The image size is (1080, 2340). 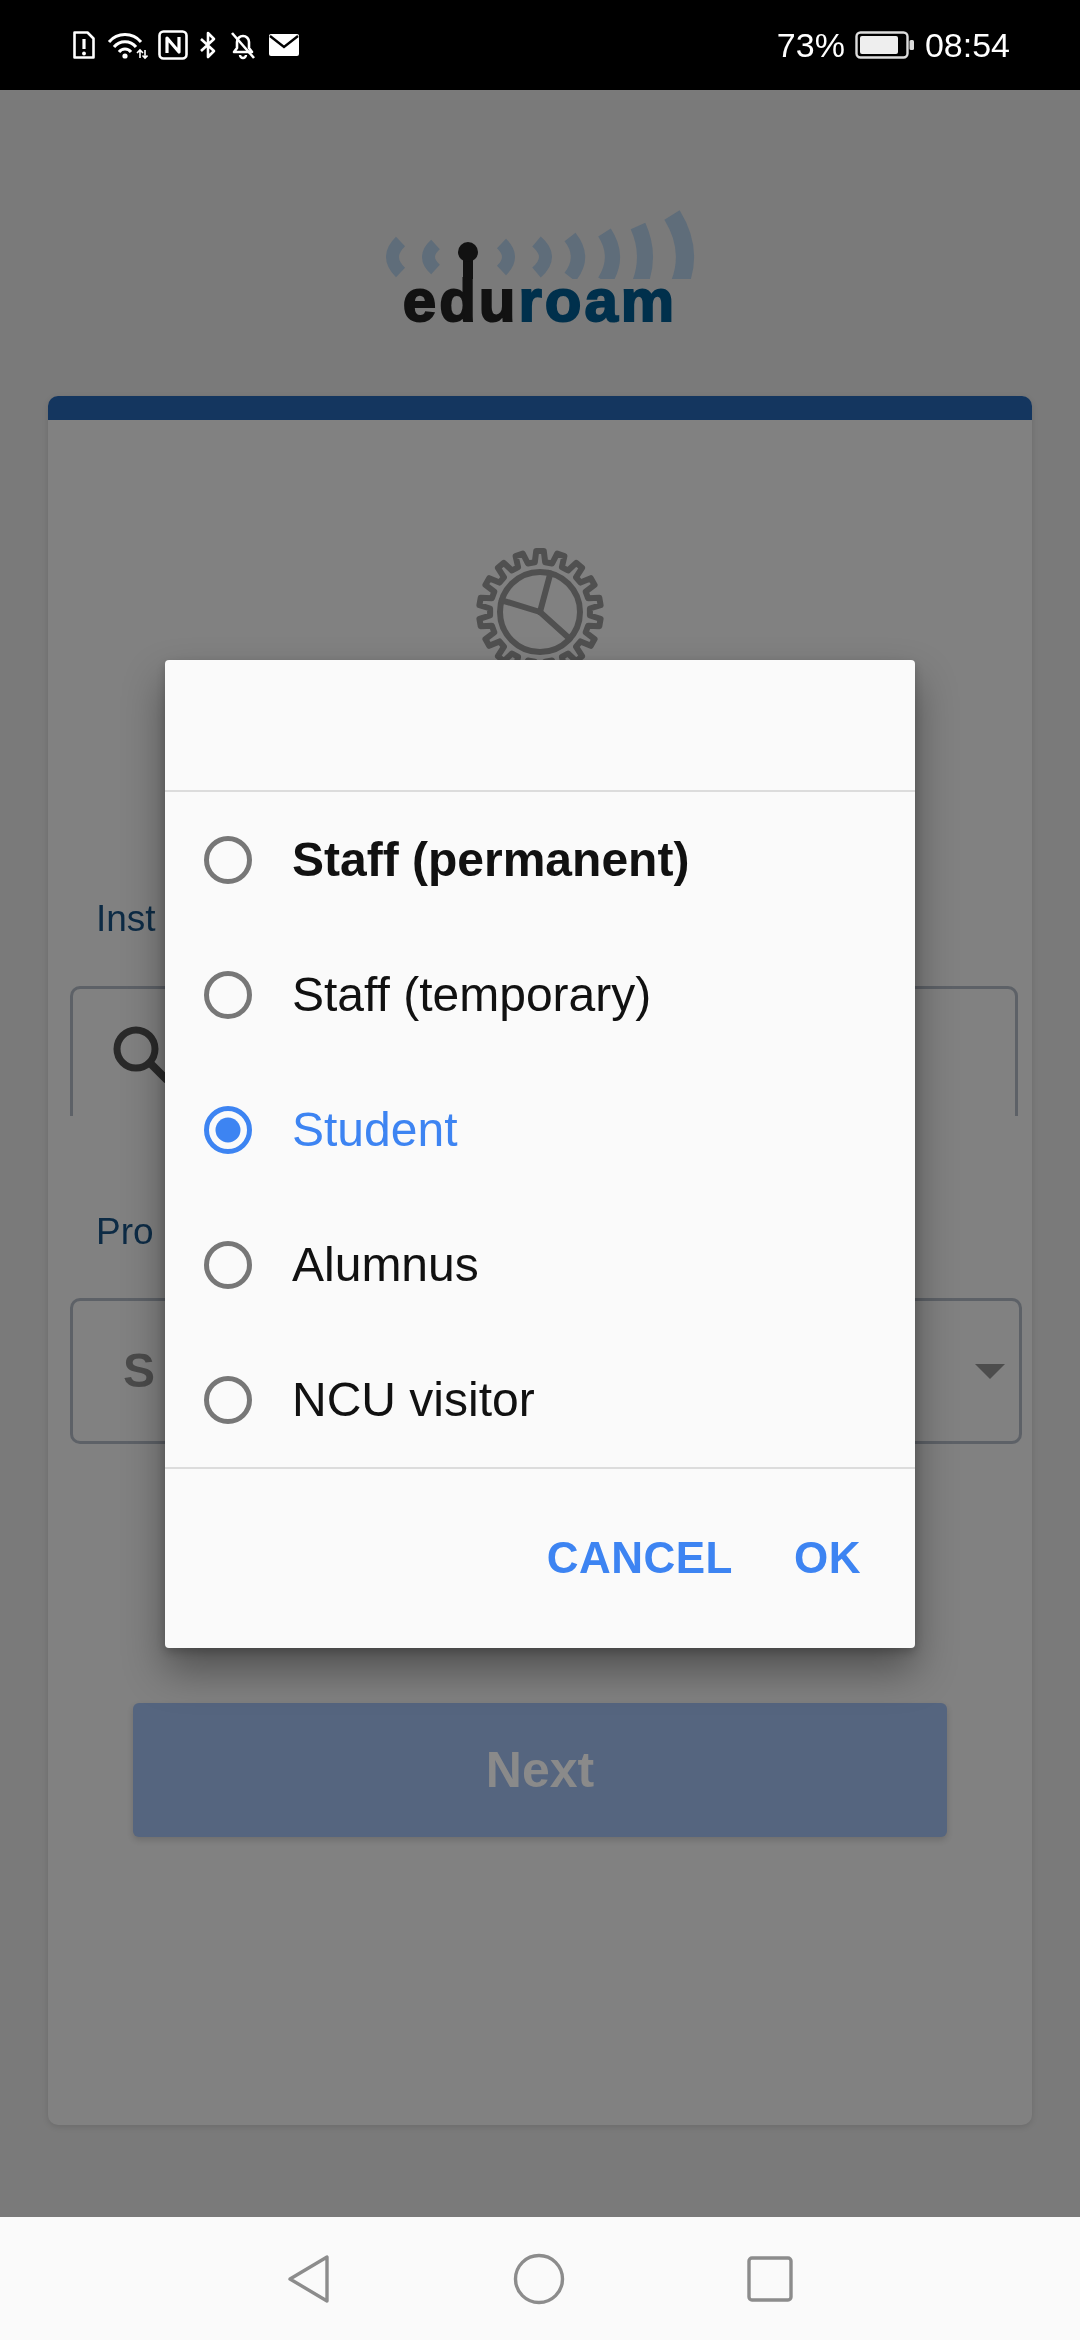 What do you see at coordinates (539, 2278) in the screenshot?
I see `home-icon` at bounding box center [539, 2278].